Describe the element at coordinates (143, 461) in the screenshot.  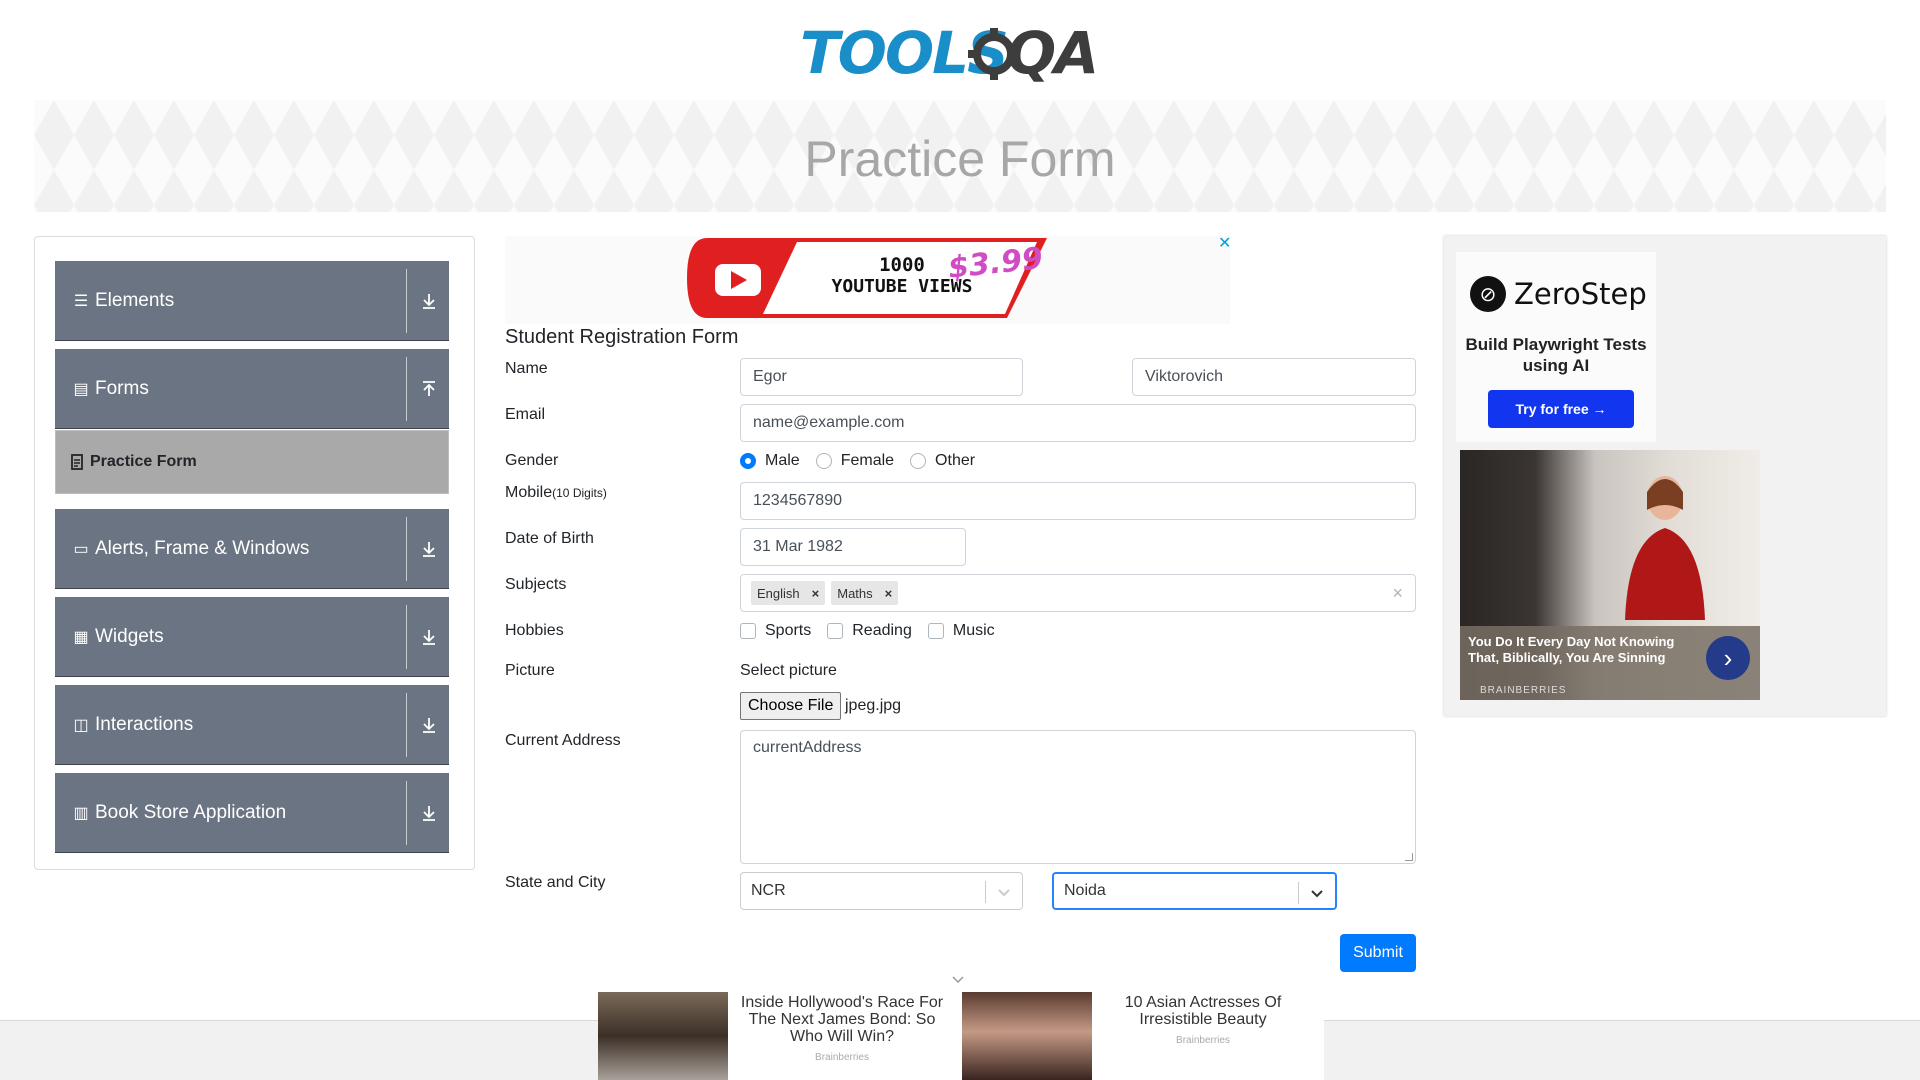
I see `sidebar-item-label: Practice Form` at that location.